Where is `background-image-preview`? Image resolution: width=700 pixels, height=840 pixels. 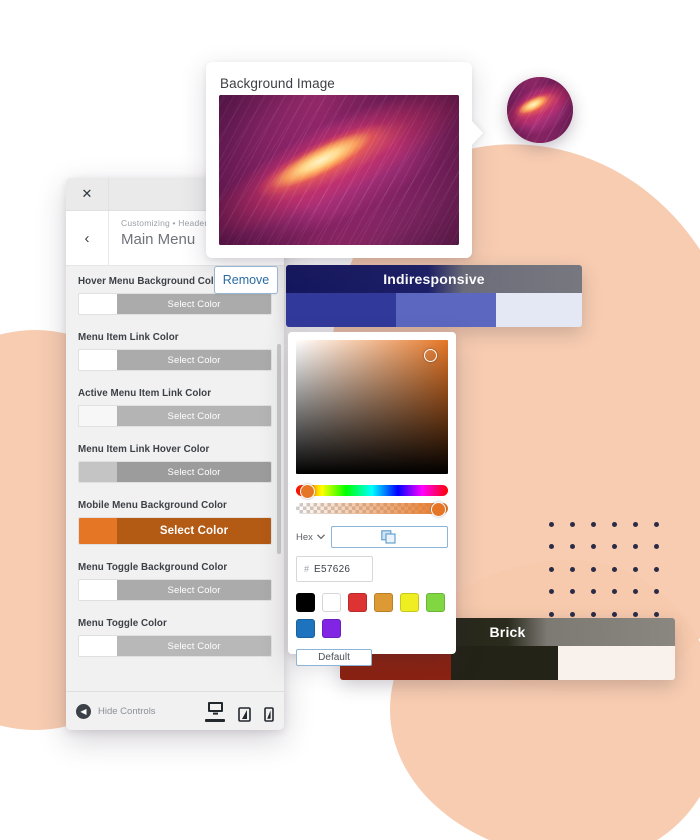 background-image-preview is located at coordinates (339, 170).